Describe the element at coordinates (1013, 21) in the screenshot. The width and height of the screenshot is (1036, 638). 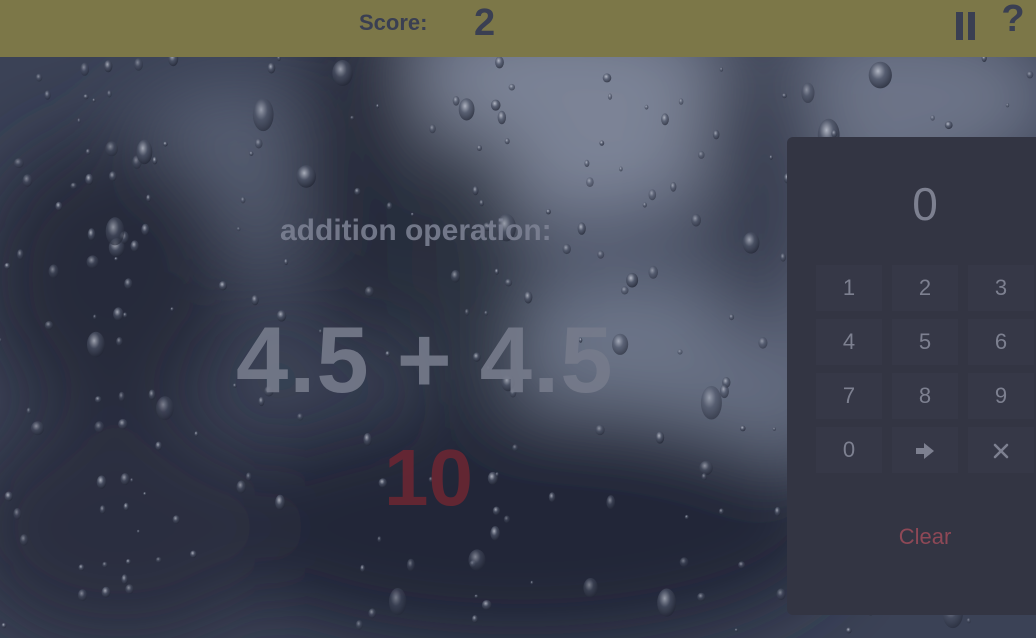
I see `help-button: ?` at that location.